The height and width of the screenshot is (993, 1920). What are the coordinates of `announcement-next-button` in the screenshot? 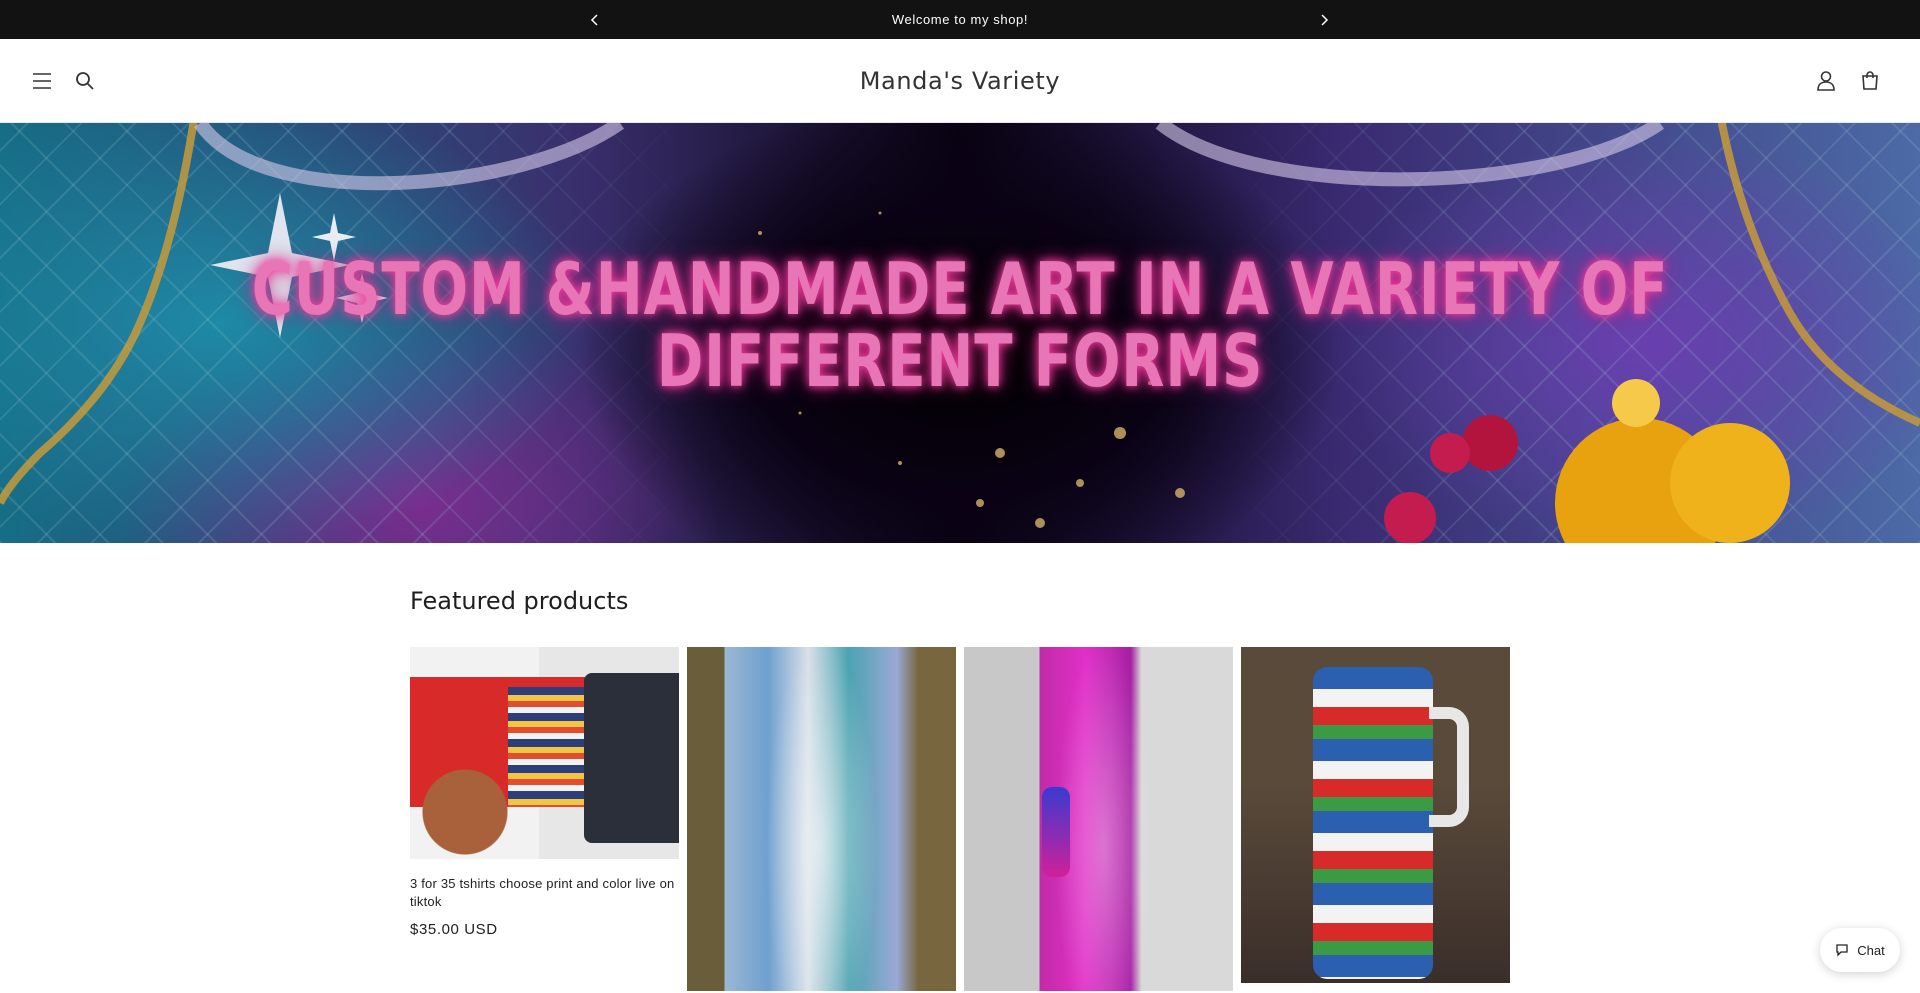 It's located at (1324, 19).